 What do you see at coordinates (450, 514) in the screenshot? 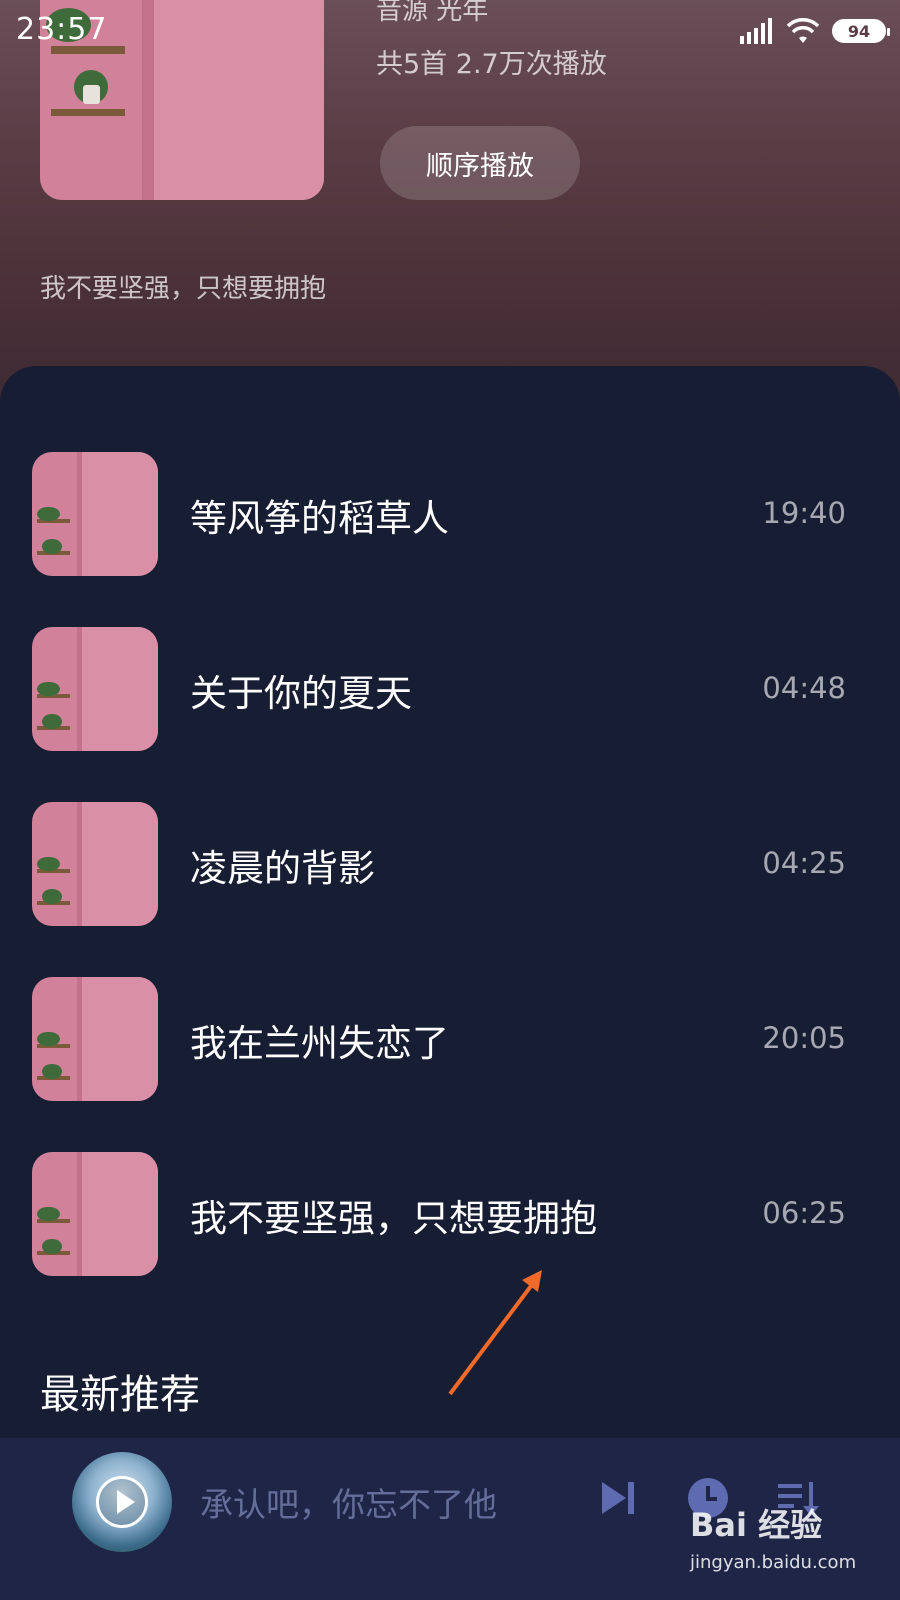
I see `song-row: 等风筝的稻草人 19:40` at bounding box center [450, 514].